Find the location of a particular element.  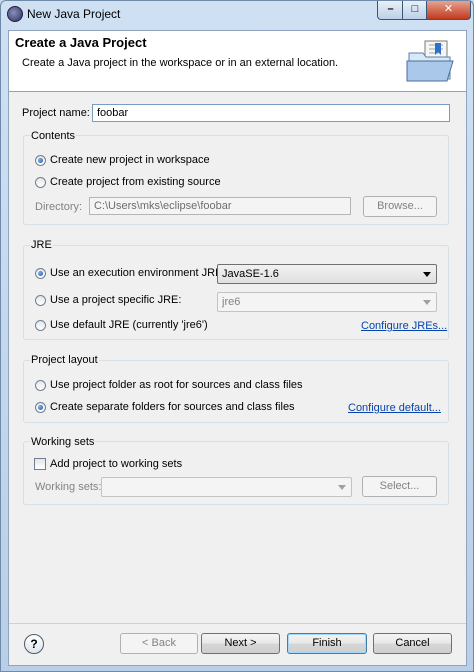

footer-separator is located at coordinates (237, 623).